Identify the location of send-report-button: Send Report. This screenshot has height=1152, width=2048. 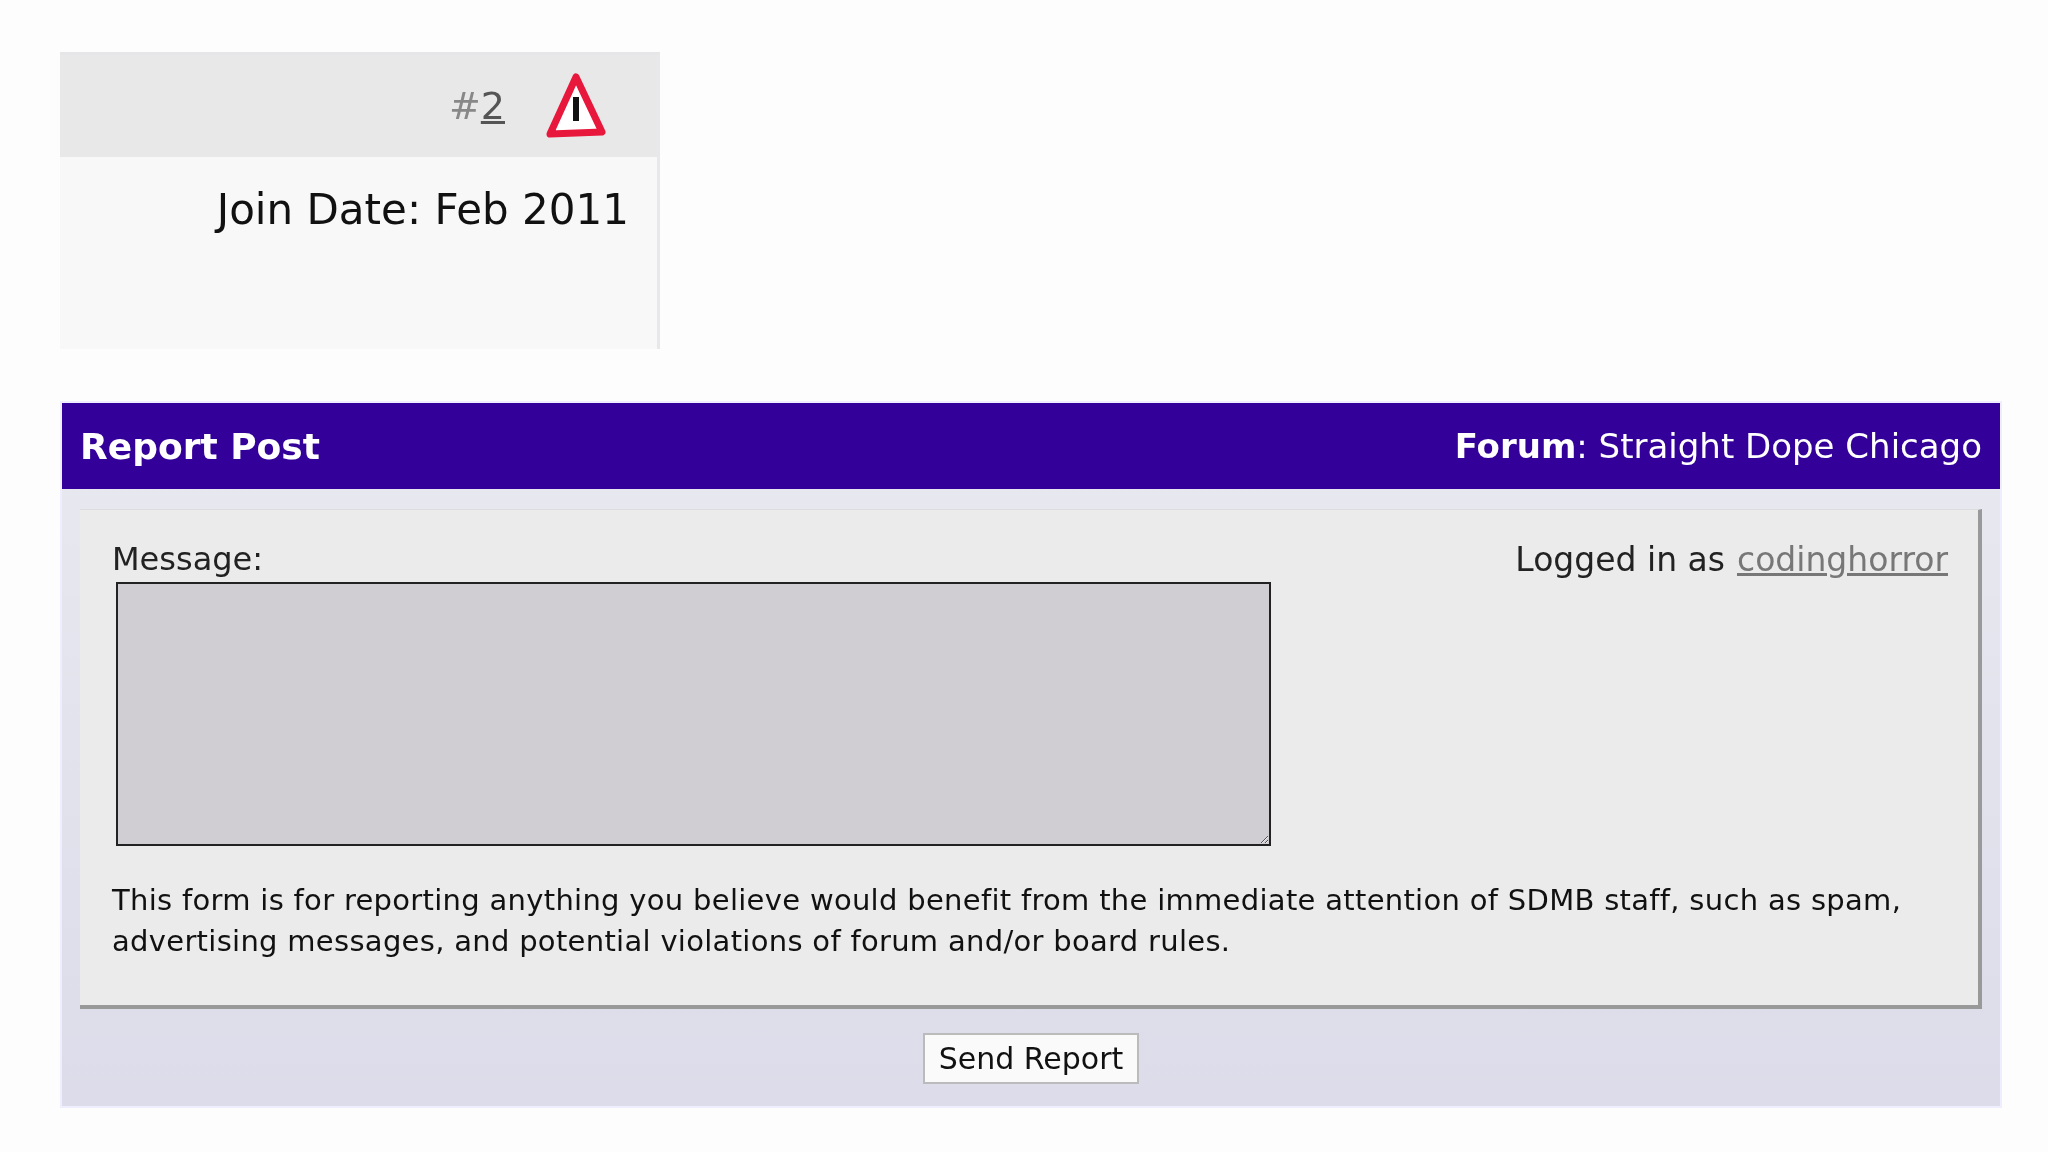
(1031, 1059).